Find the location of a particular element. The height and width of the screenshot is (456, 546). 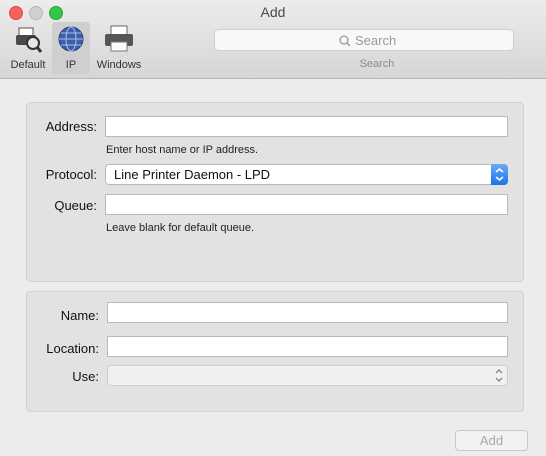

toolbar-default-label: Default is located at coordinates (28, 65).